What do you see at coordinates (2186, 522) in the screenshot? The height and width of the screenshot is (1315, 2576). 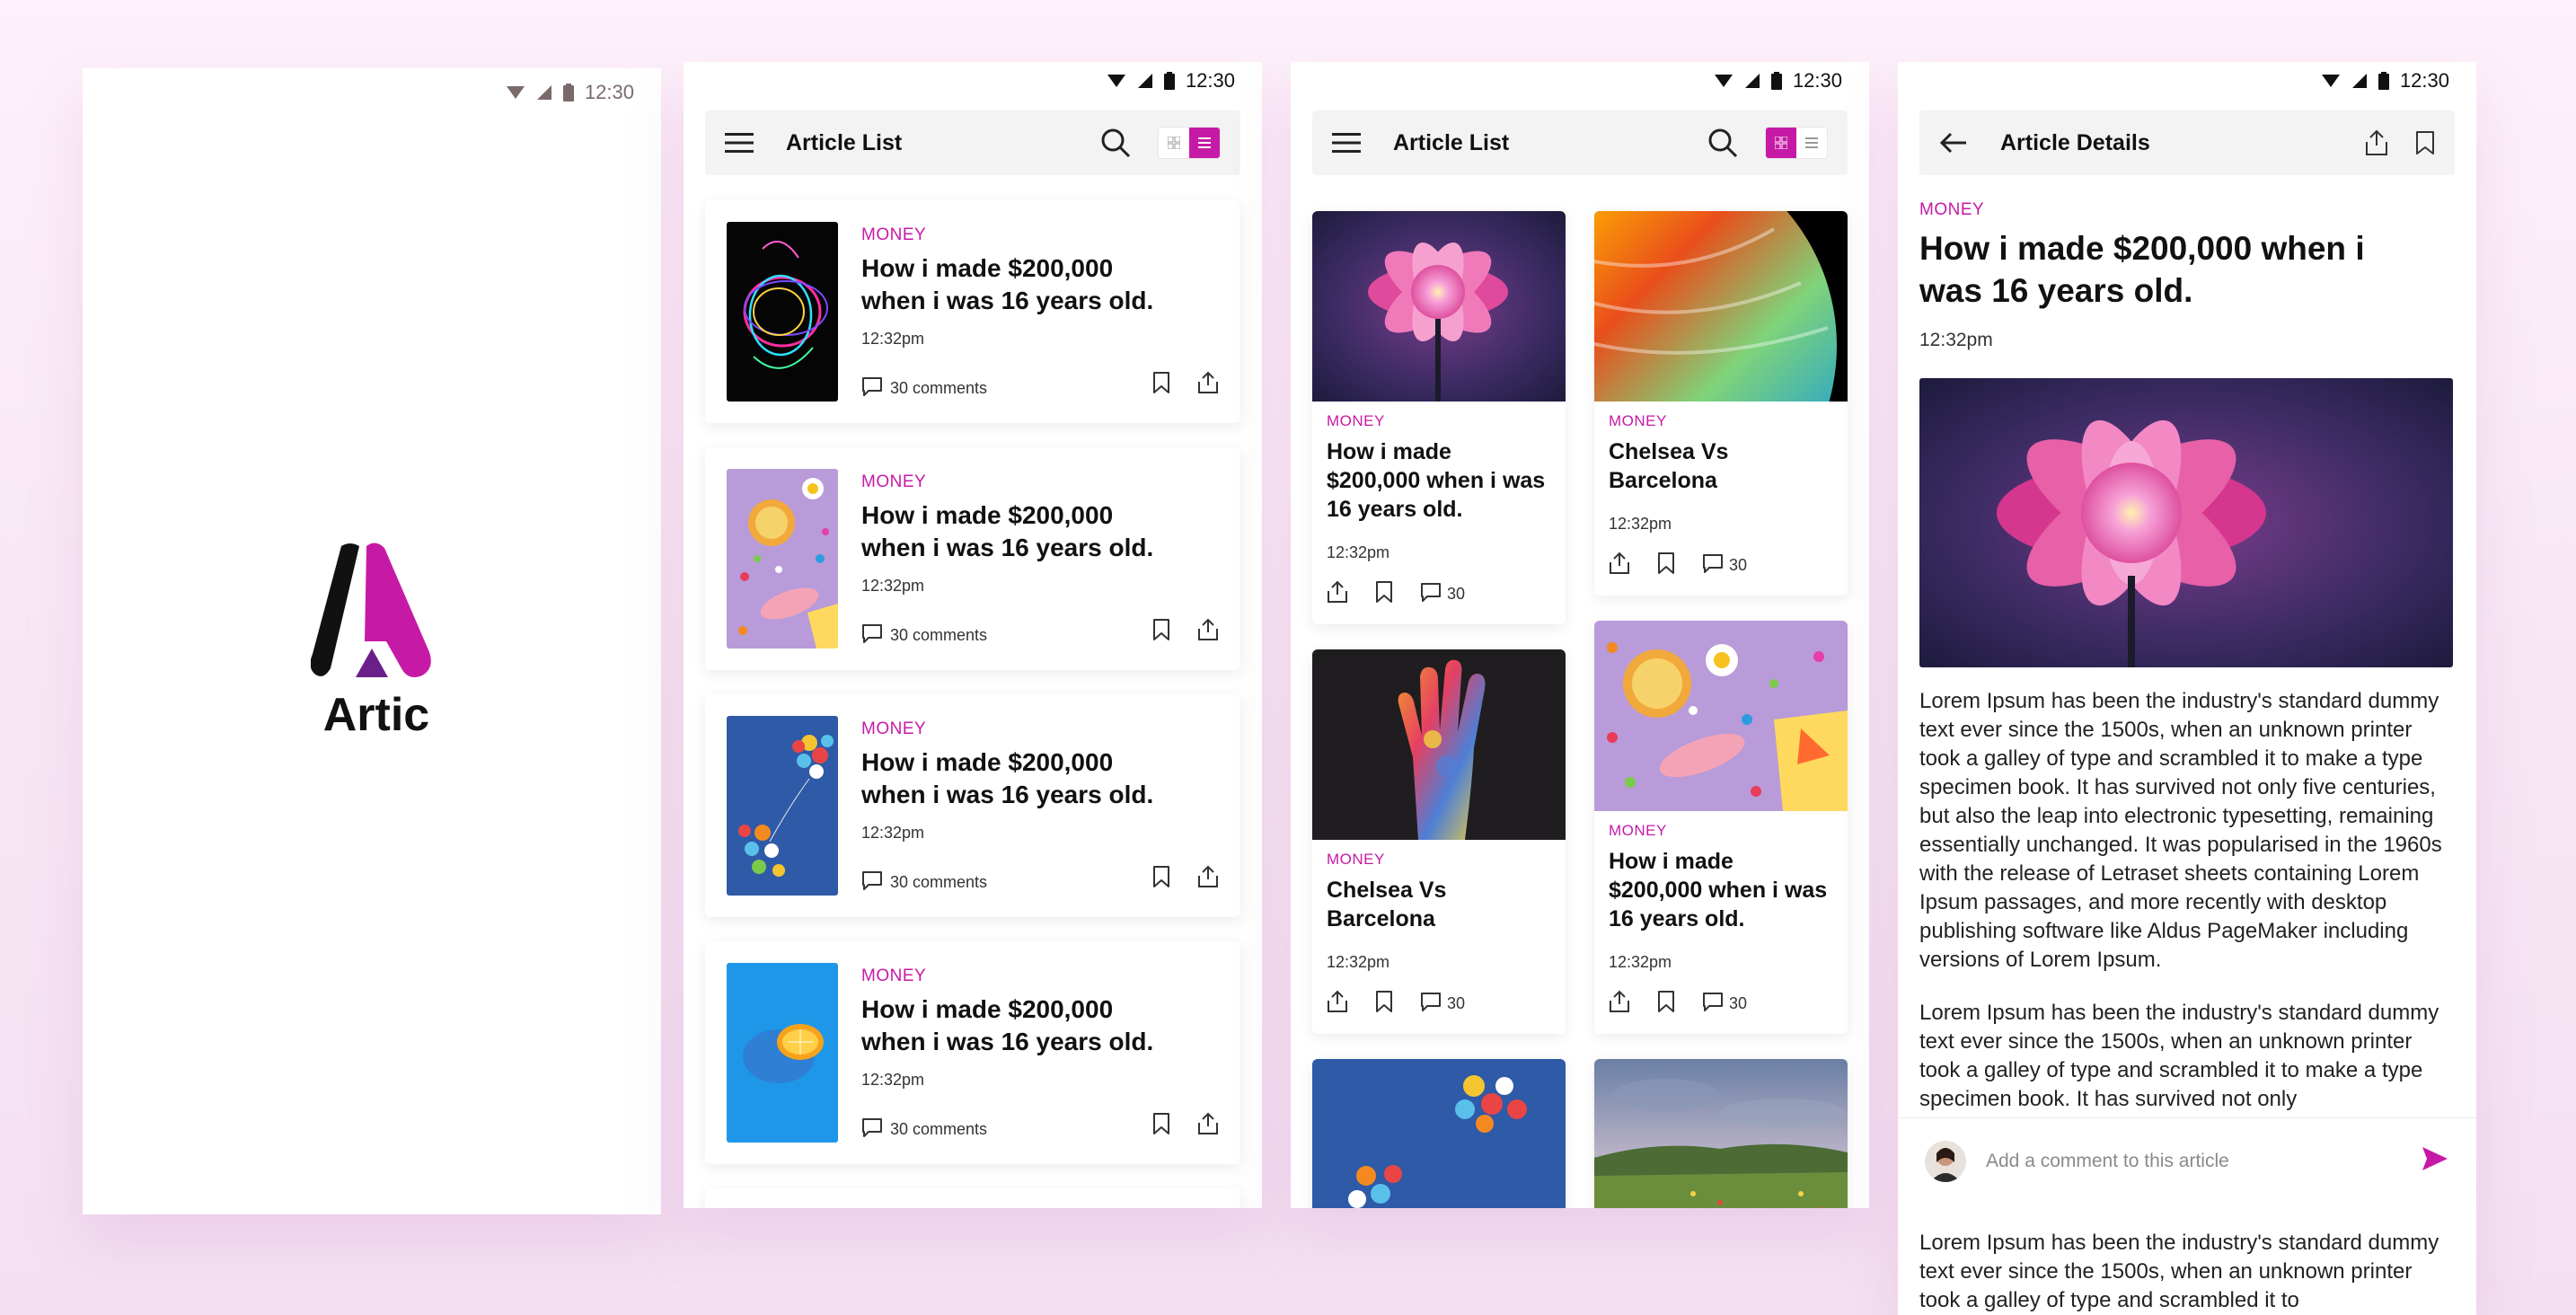 I see `article-hero-image` at bounding box center [2186, 522].